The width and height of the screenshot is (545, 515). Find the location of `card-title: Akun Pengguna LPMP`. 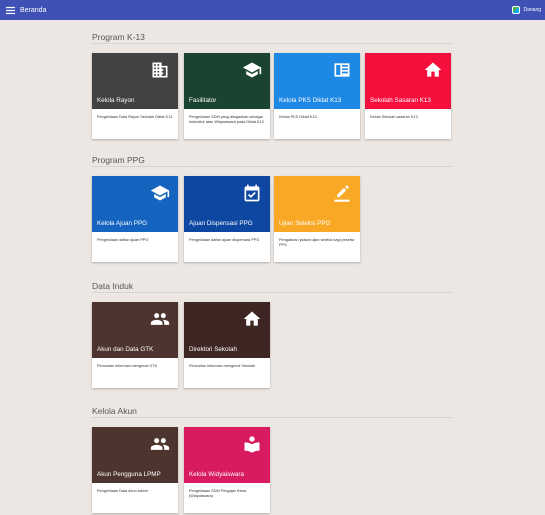

card-title: Akun Pengguna LPMP is located at coordinates (129, 474).